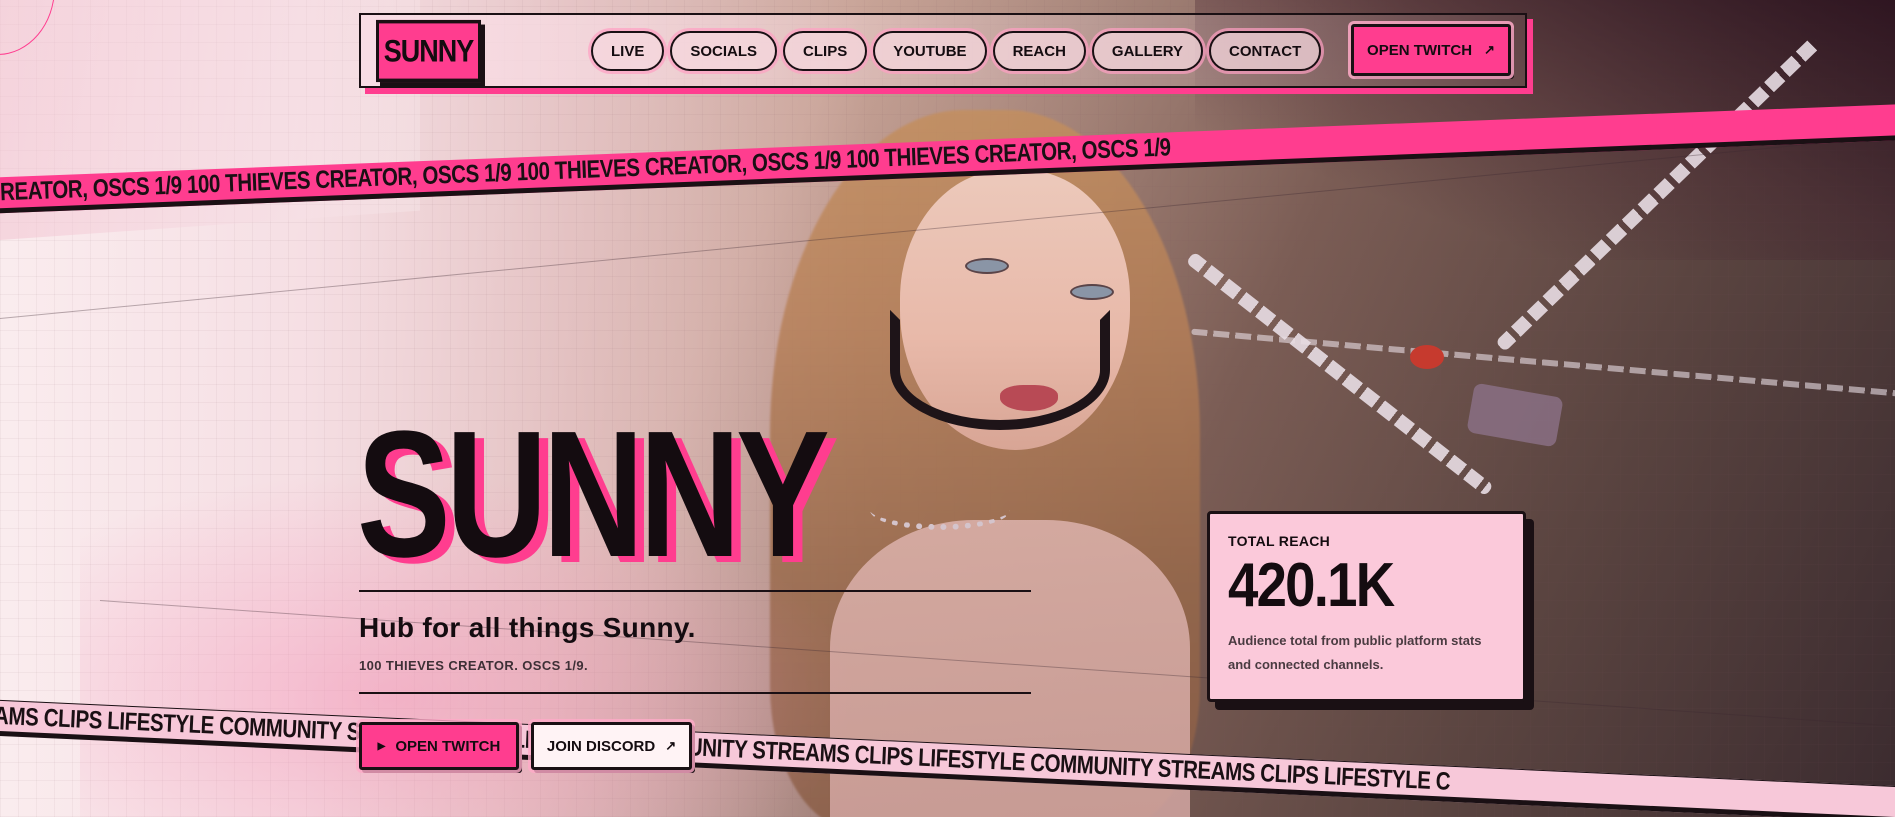 This screenshot has height=817, width=1895. What do you see at coordinates (428, 51) in the screenshot?
I see `site-logo: SUNNY` at bounding box center [428, 51].